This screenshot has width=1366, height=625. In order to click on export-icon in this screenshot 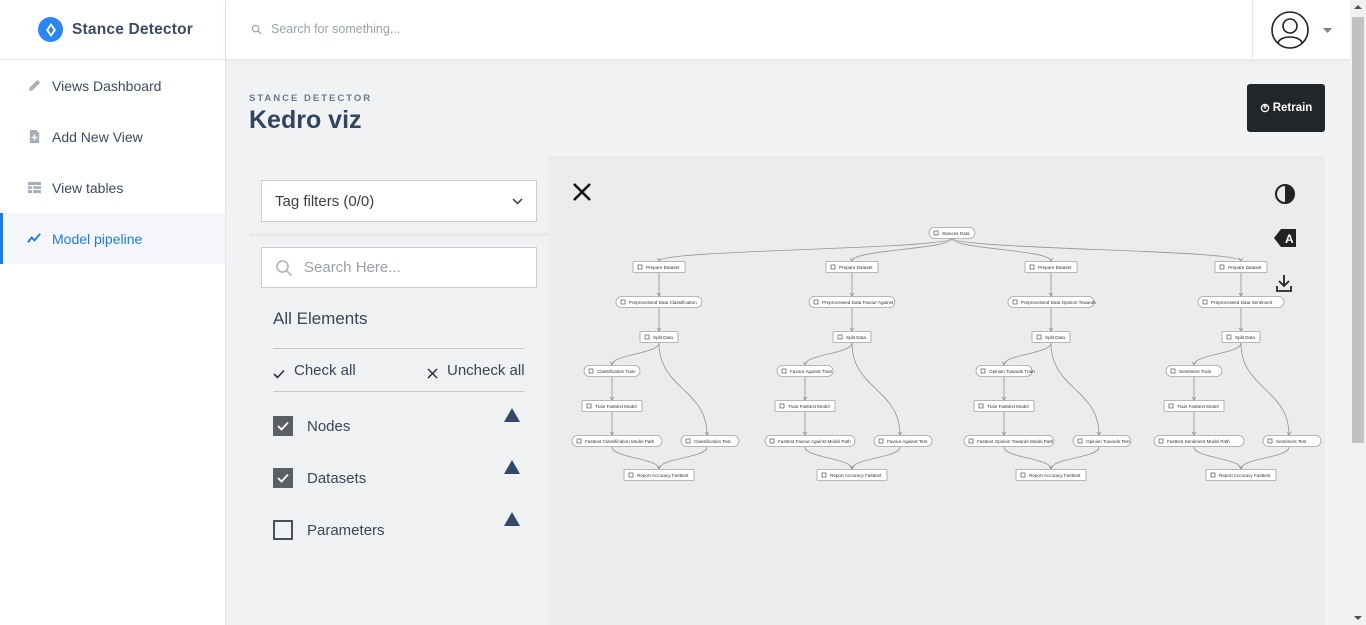, I will do `click(1284, 283)`.